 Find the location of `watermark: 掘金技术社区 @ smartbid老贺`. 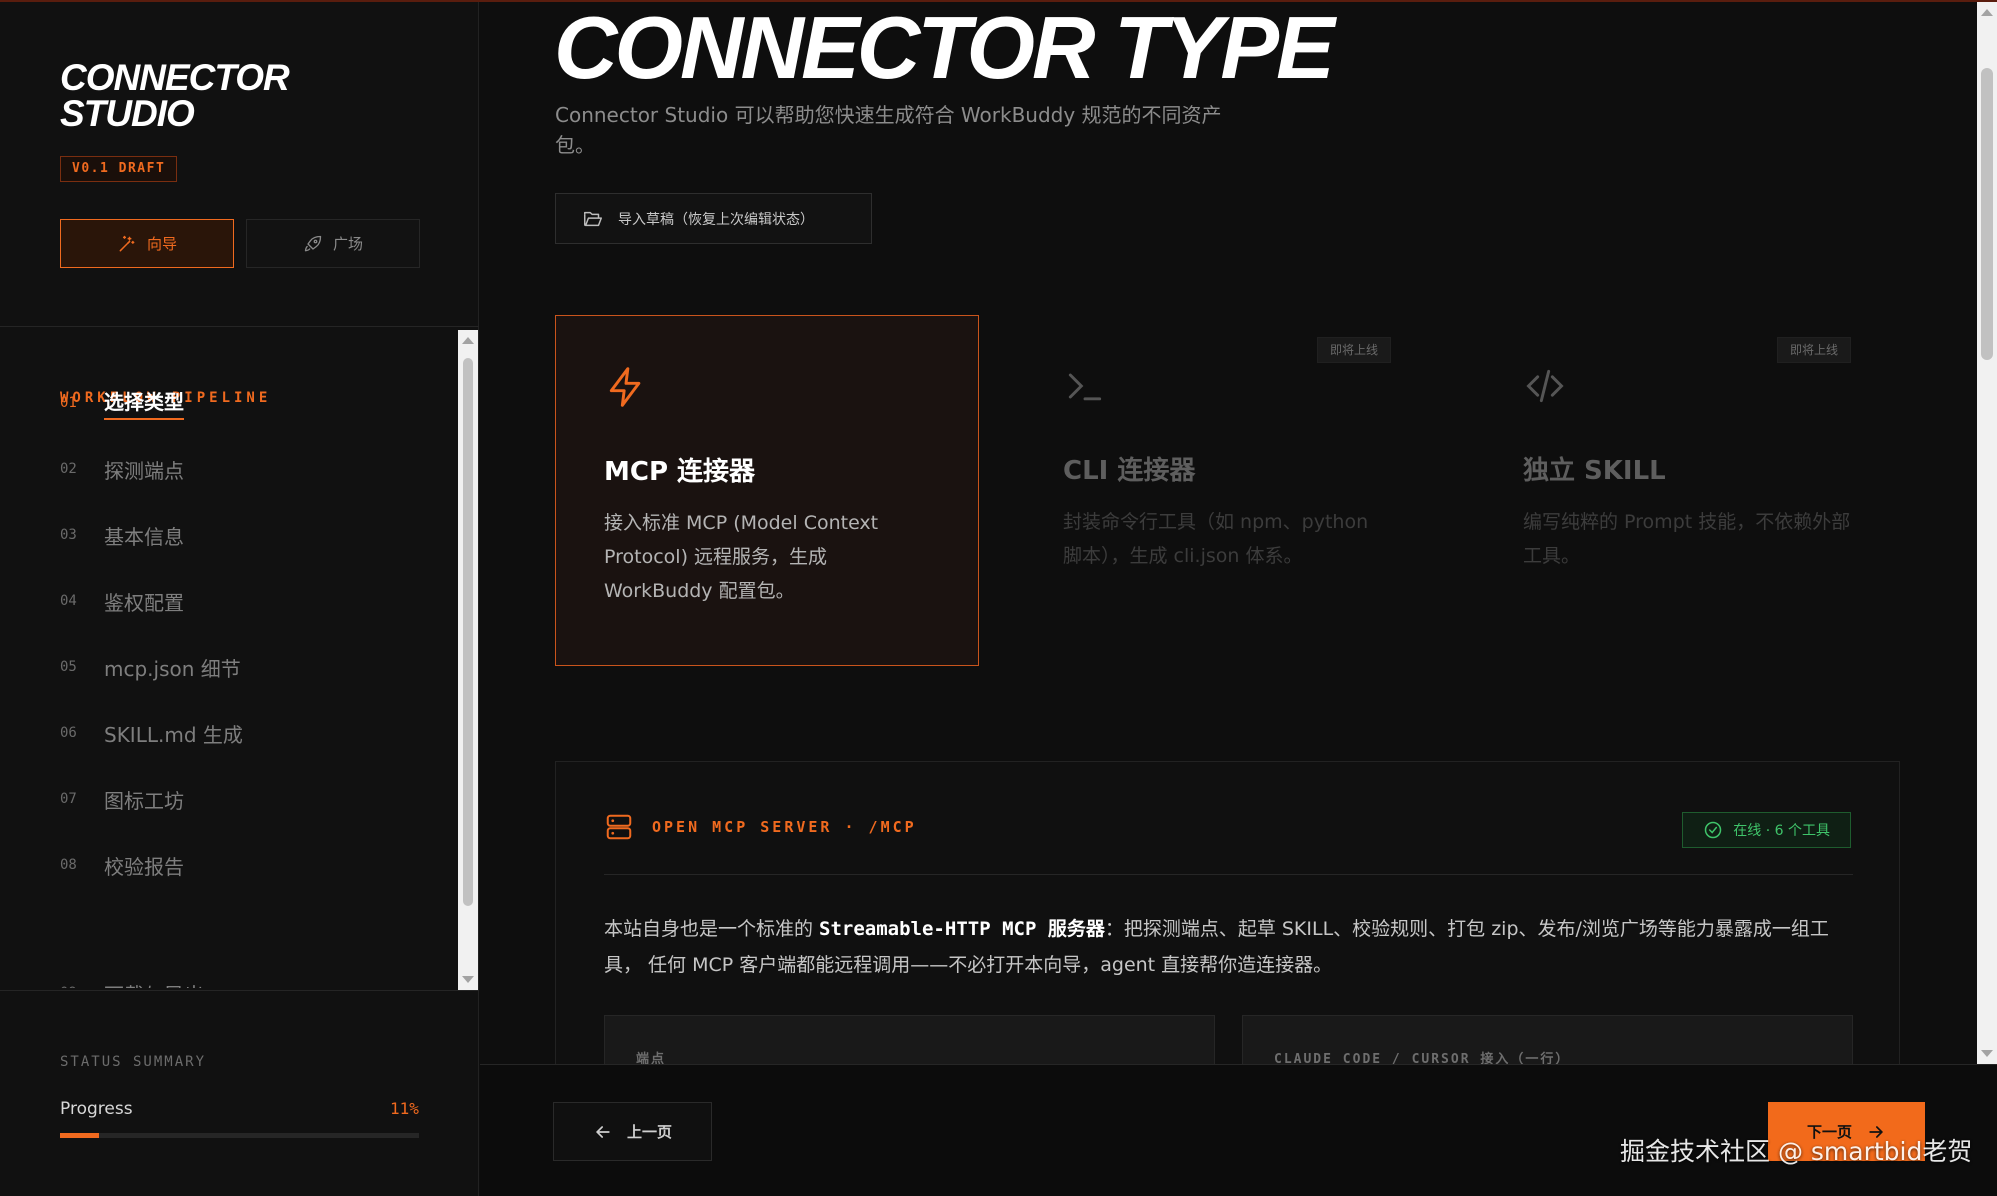

watermark: 掘金技术社区 @ smartbid老贺 is located at coordinates (1796, 1151).